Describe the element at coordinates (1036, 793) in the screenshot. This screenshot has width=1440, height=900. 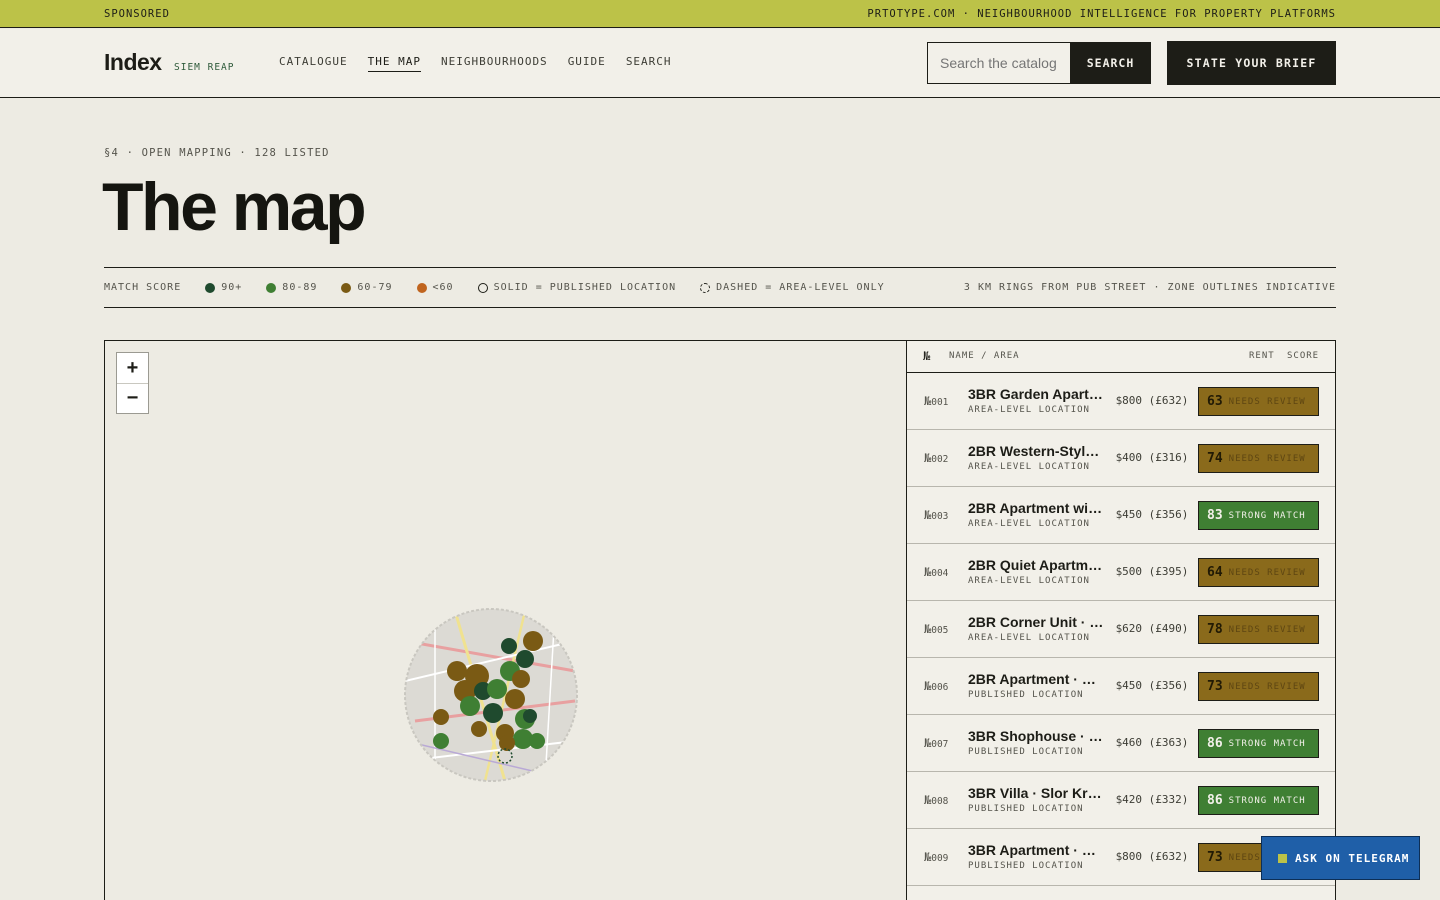
I see `listing-name: 3BR Villa · Slor Kram` at that location.